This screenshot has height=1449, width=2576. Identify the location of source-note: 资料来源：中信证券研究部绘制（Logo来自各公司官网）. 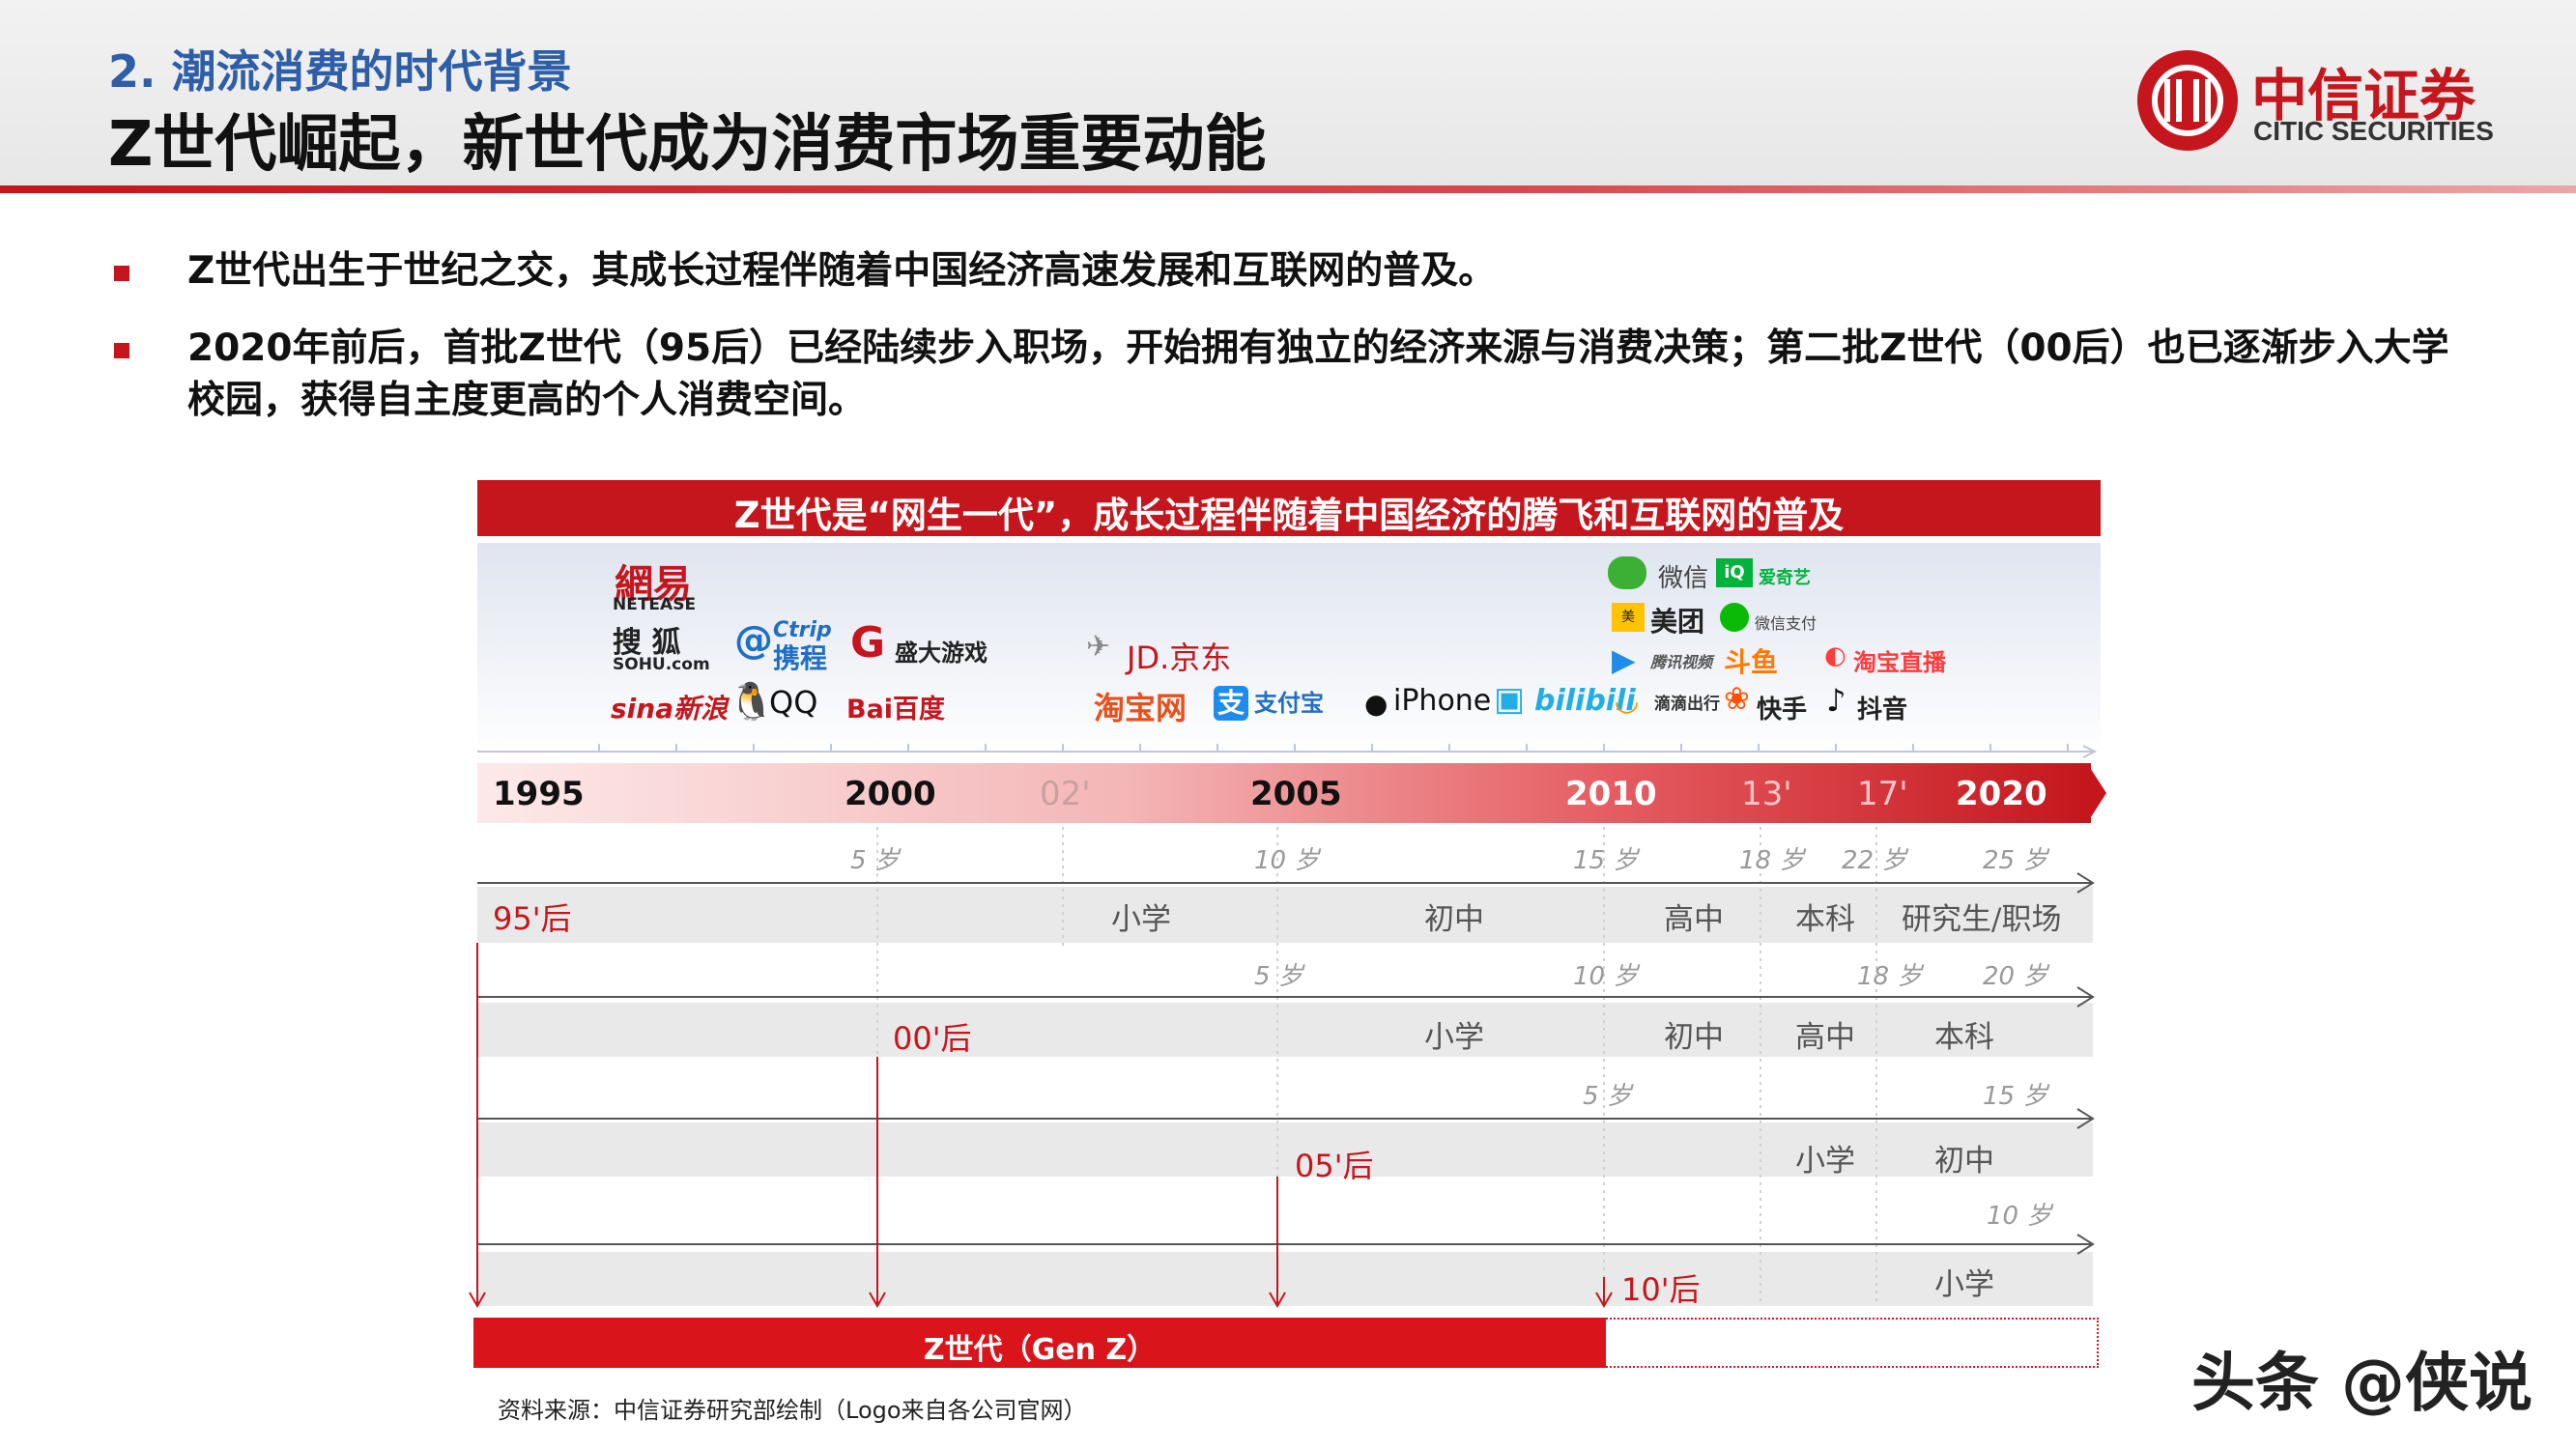
(793, 1410).